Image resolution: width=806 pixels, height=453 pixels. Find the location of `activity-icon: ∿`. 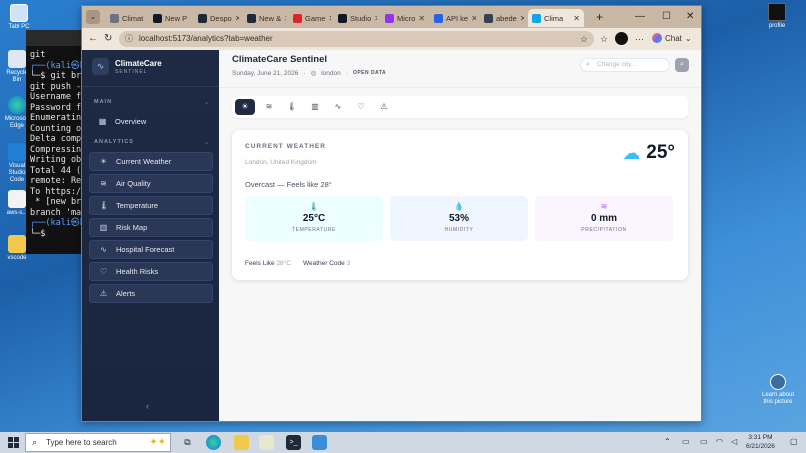

activity-icon: ∿ is located at coordinates (103, 249).